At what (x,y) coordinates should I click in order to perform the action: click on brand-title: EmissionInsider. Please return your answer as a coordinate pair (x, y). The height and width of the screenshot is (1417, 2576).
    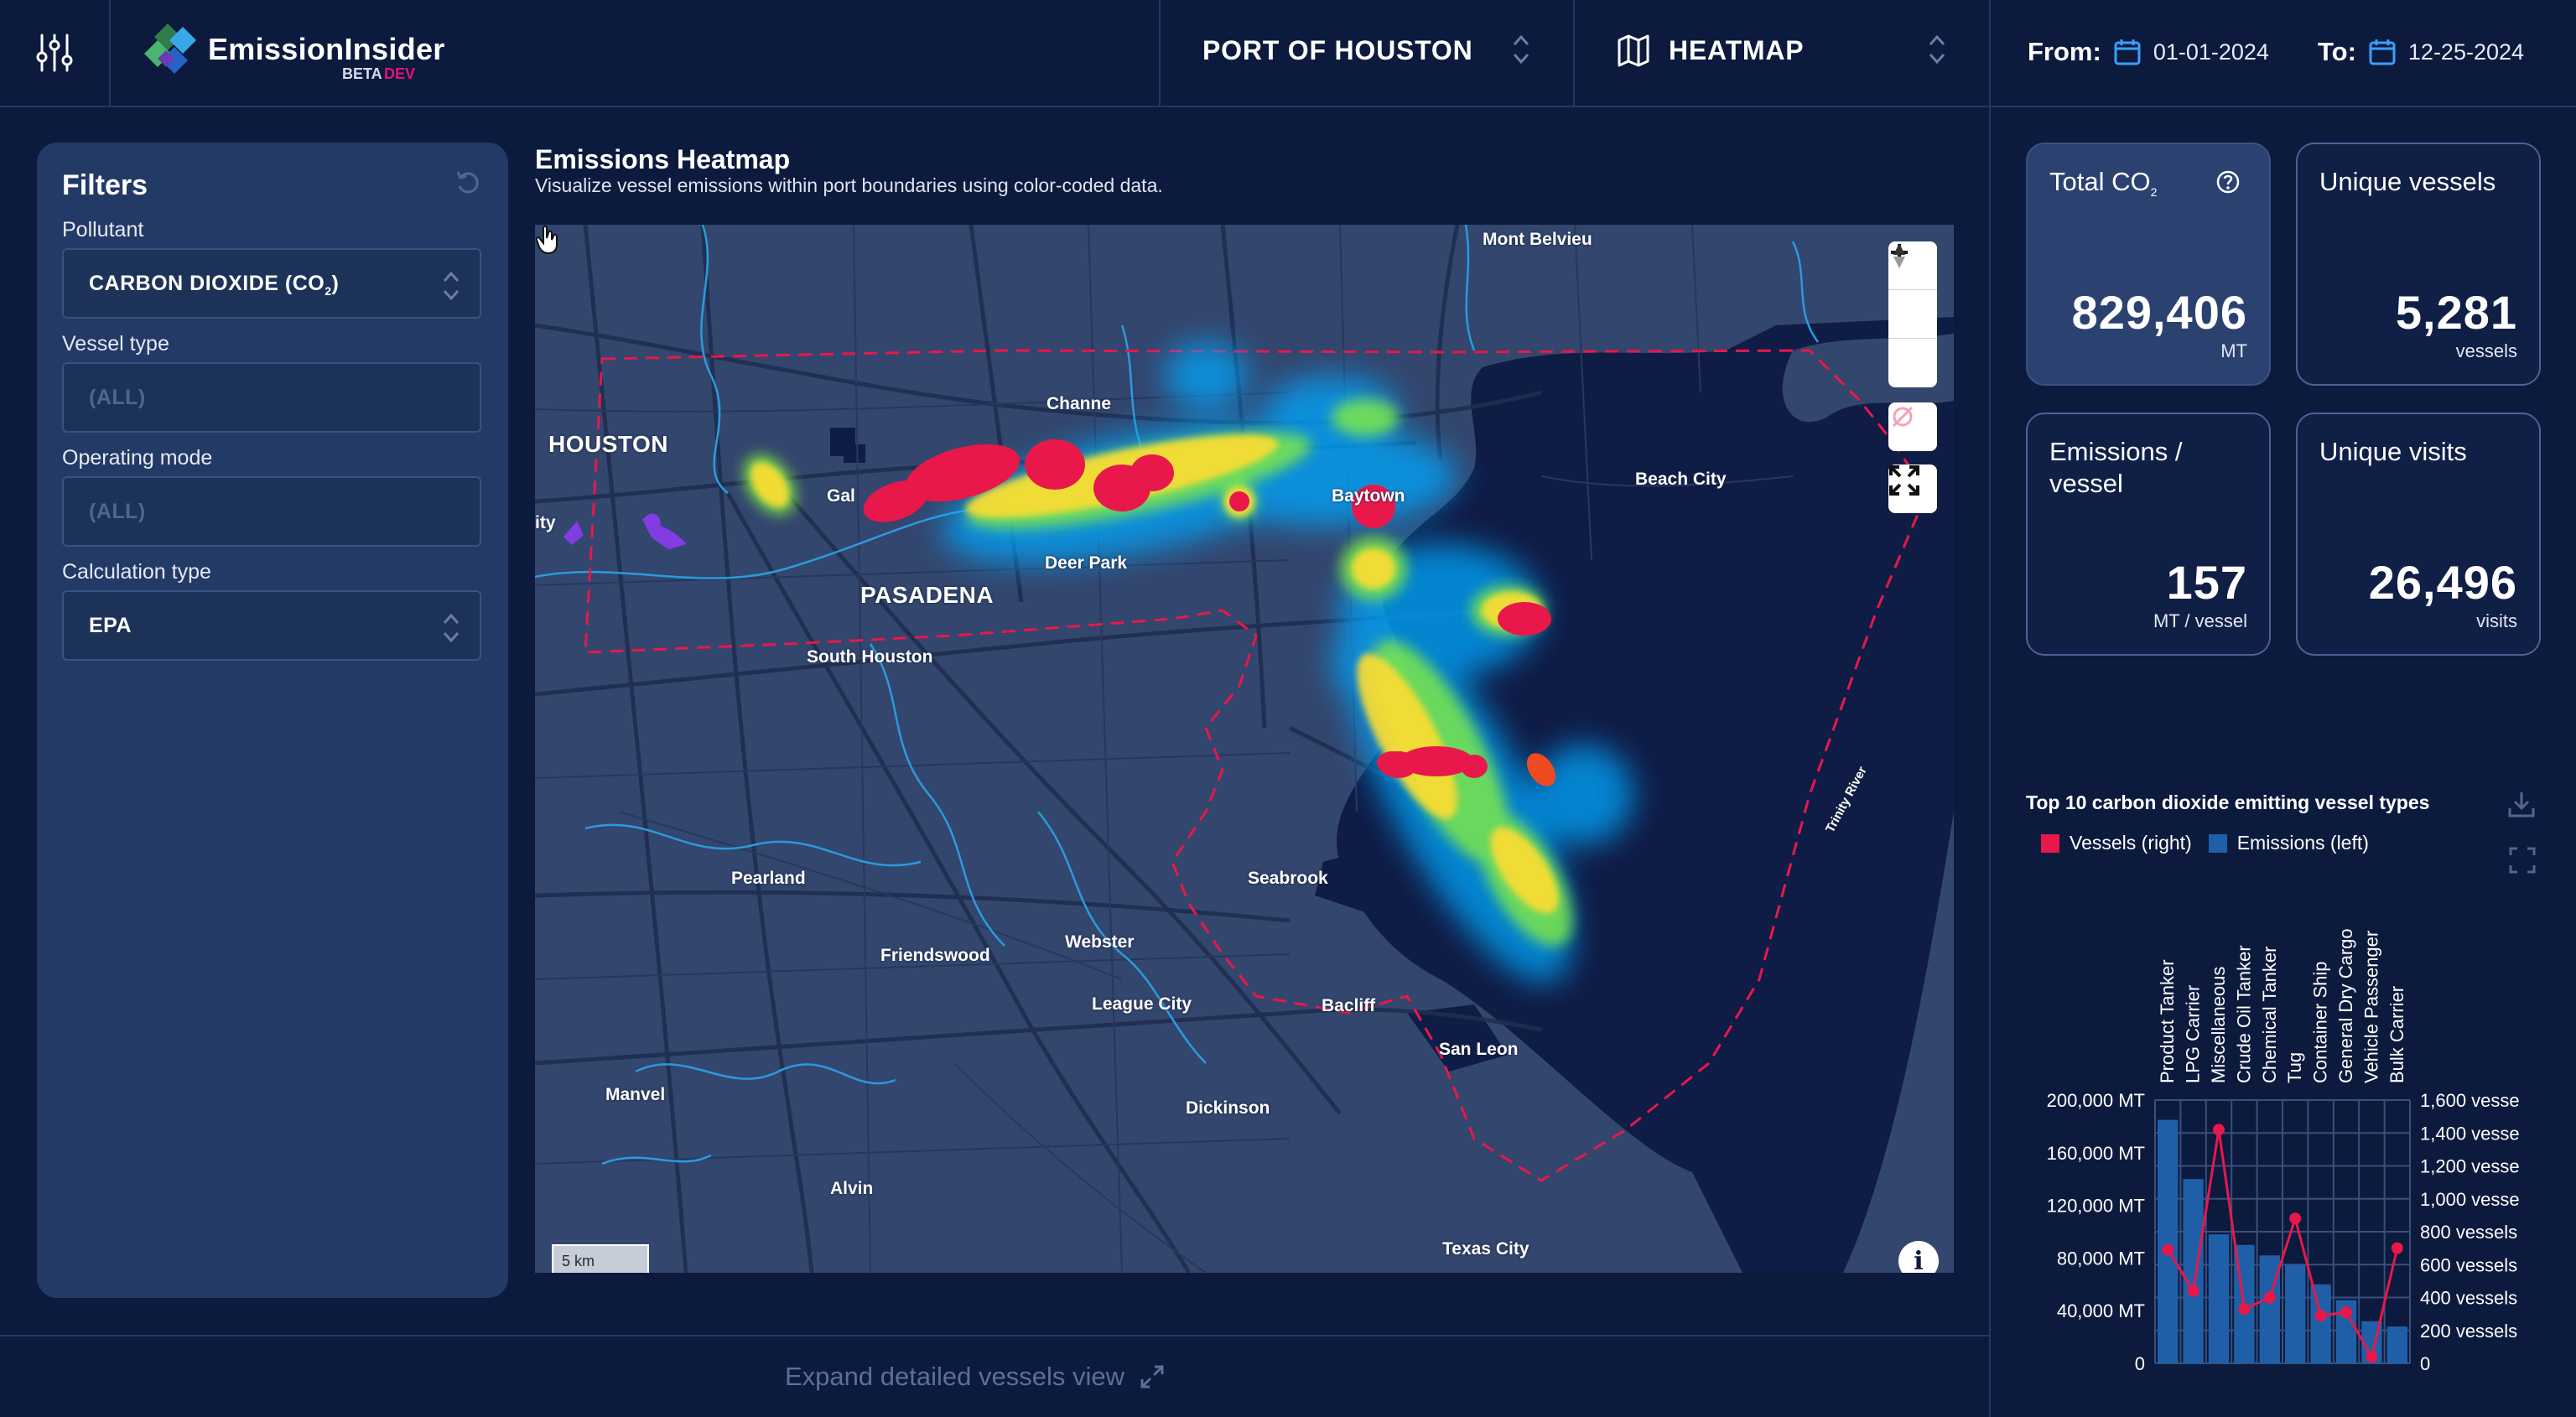
    Looking at the image, I should click on (326, 49).